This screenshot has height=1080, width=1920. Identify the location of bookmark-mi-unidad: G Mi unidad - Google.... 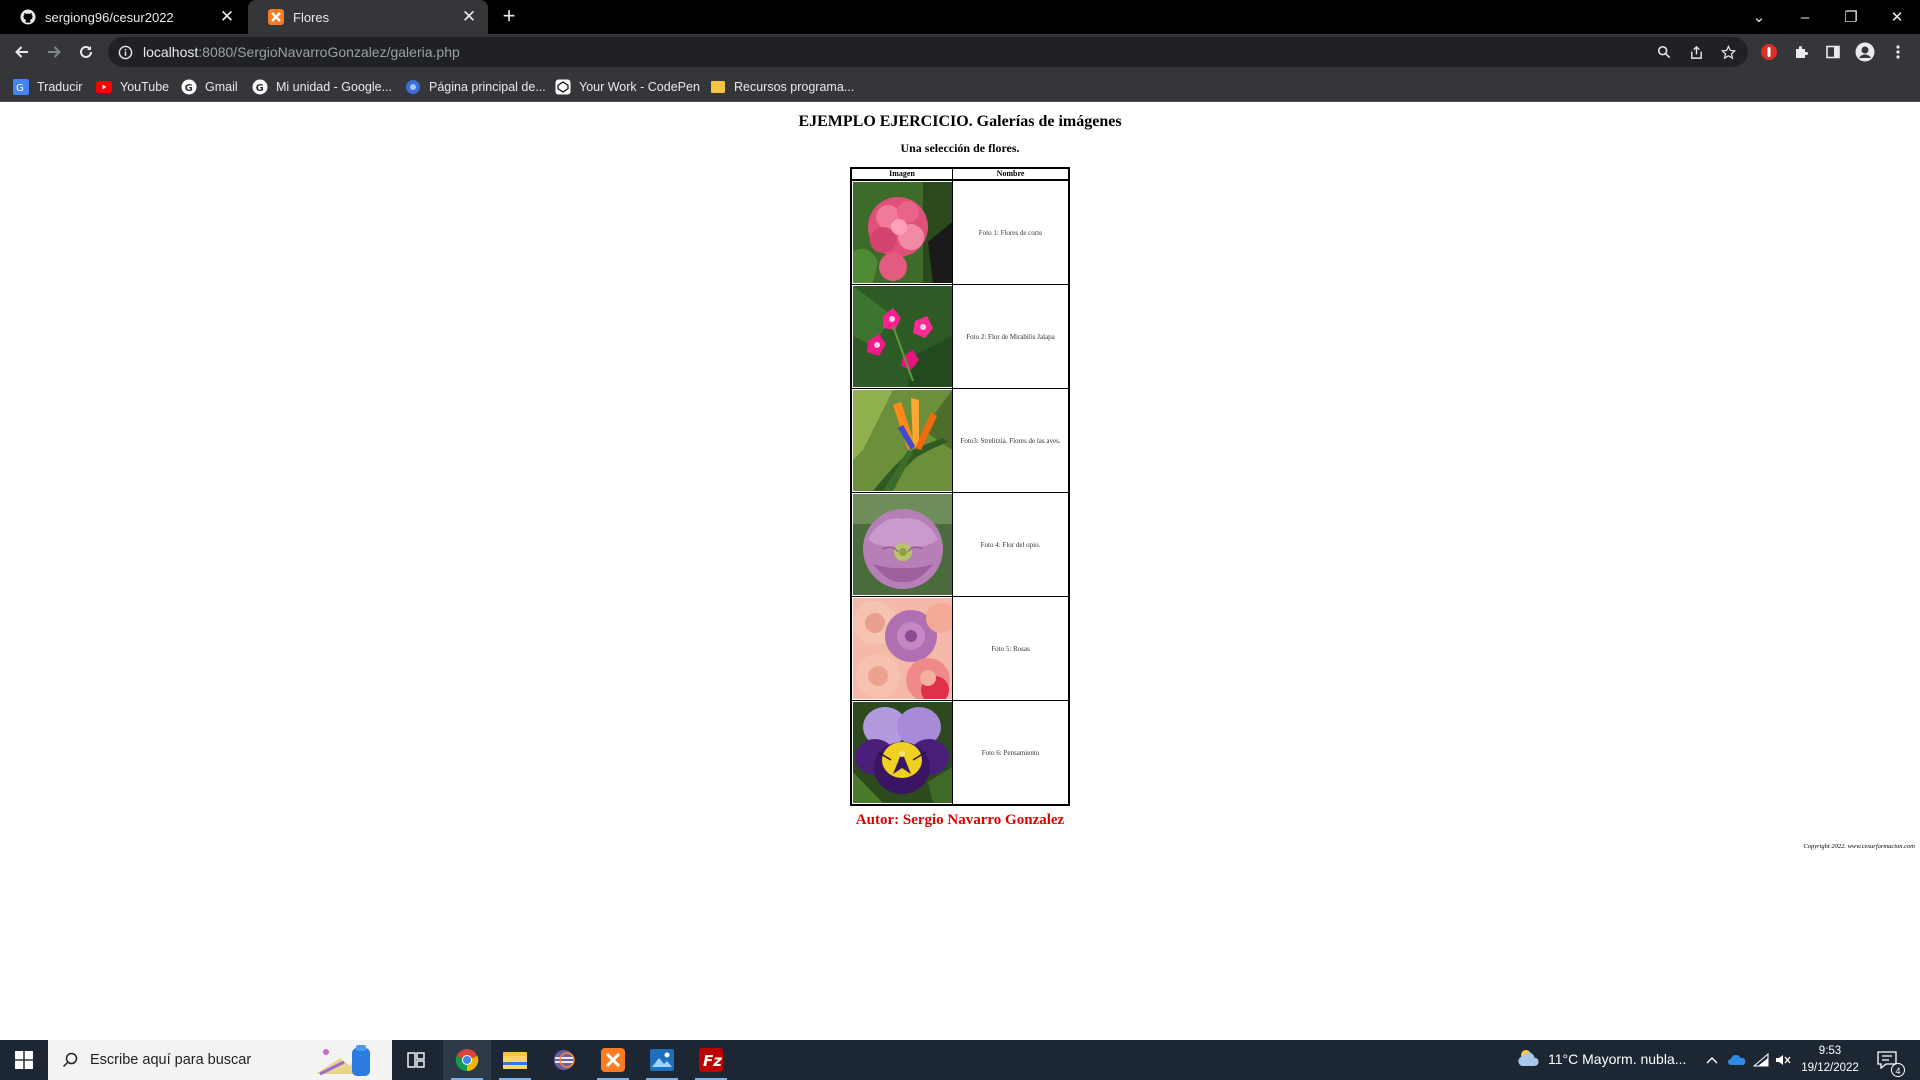
(322, 87).